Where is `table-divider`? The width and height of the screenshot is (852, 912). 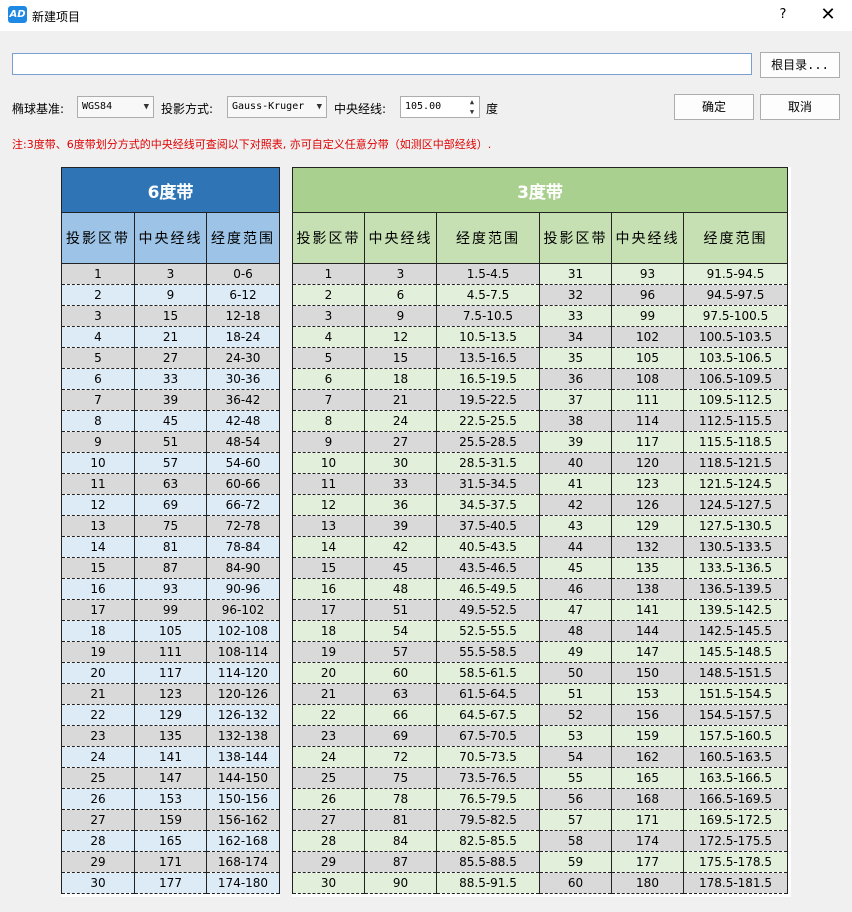
table-divider is located at coordinates (286, 532).